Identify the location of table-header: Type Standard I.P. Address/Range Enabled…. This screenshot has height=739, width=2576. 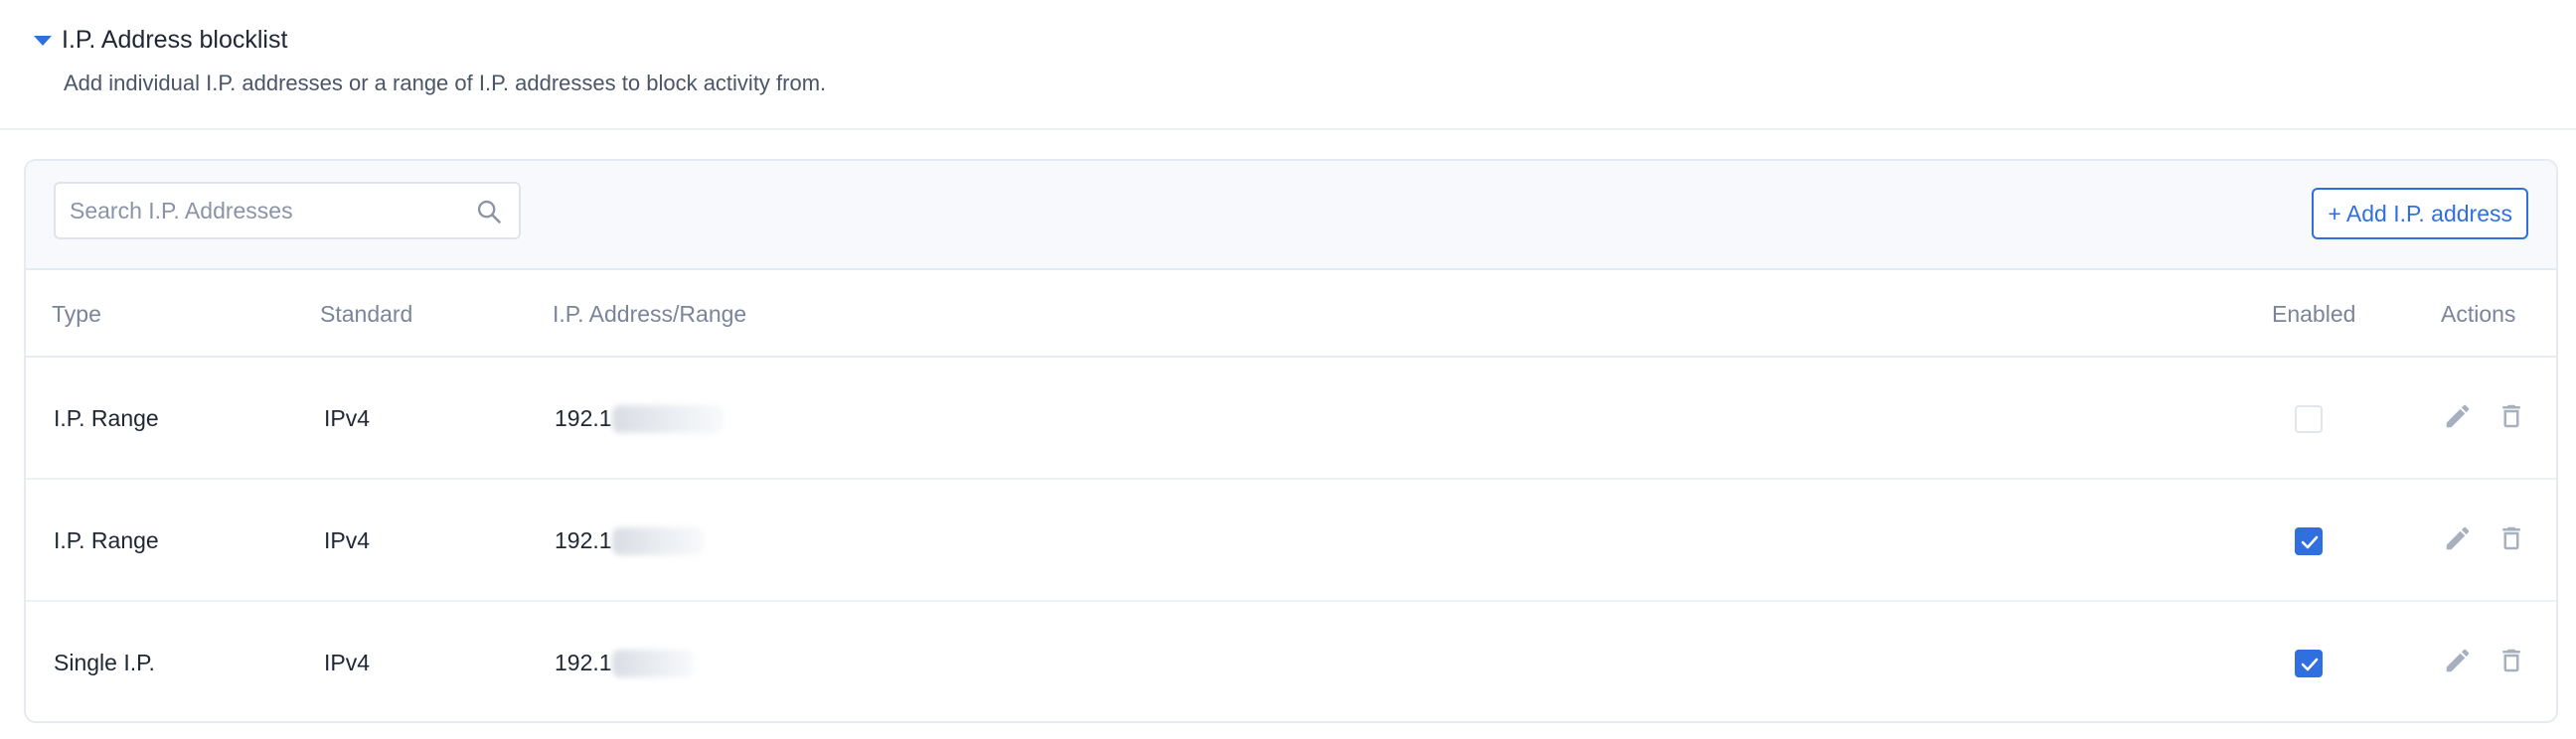
(1291, 314).